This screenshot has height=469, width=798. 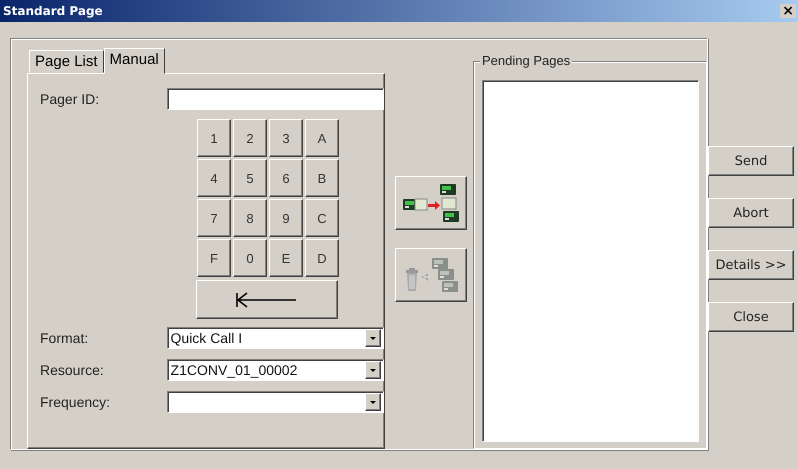 I want to click on group-title: Pending Pages, so click(x=526, y=60).